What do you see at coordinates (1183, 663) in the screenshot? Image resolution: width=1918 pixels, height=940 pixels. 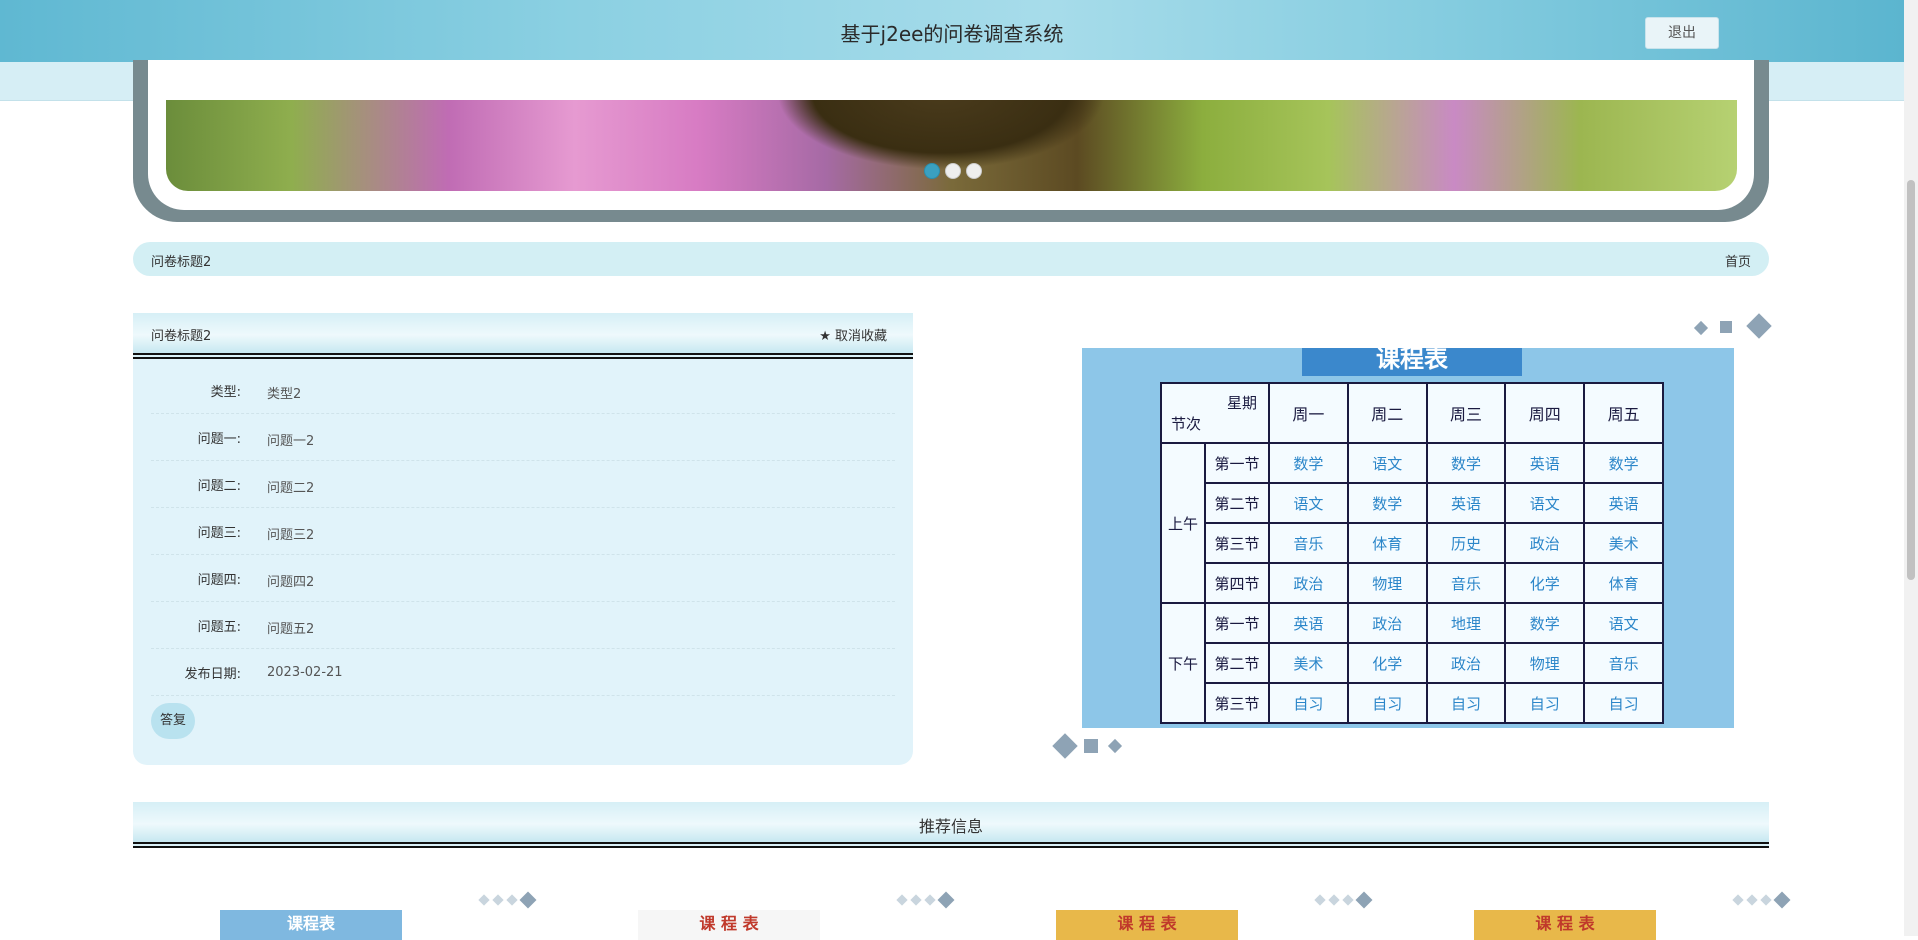 I see `schedule-afternoon: 下午` at bounding box center [1183, 663].